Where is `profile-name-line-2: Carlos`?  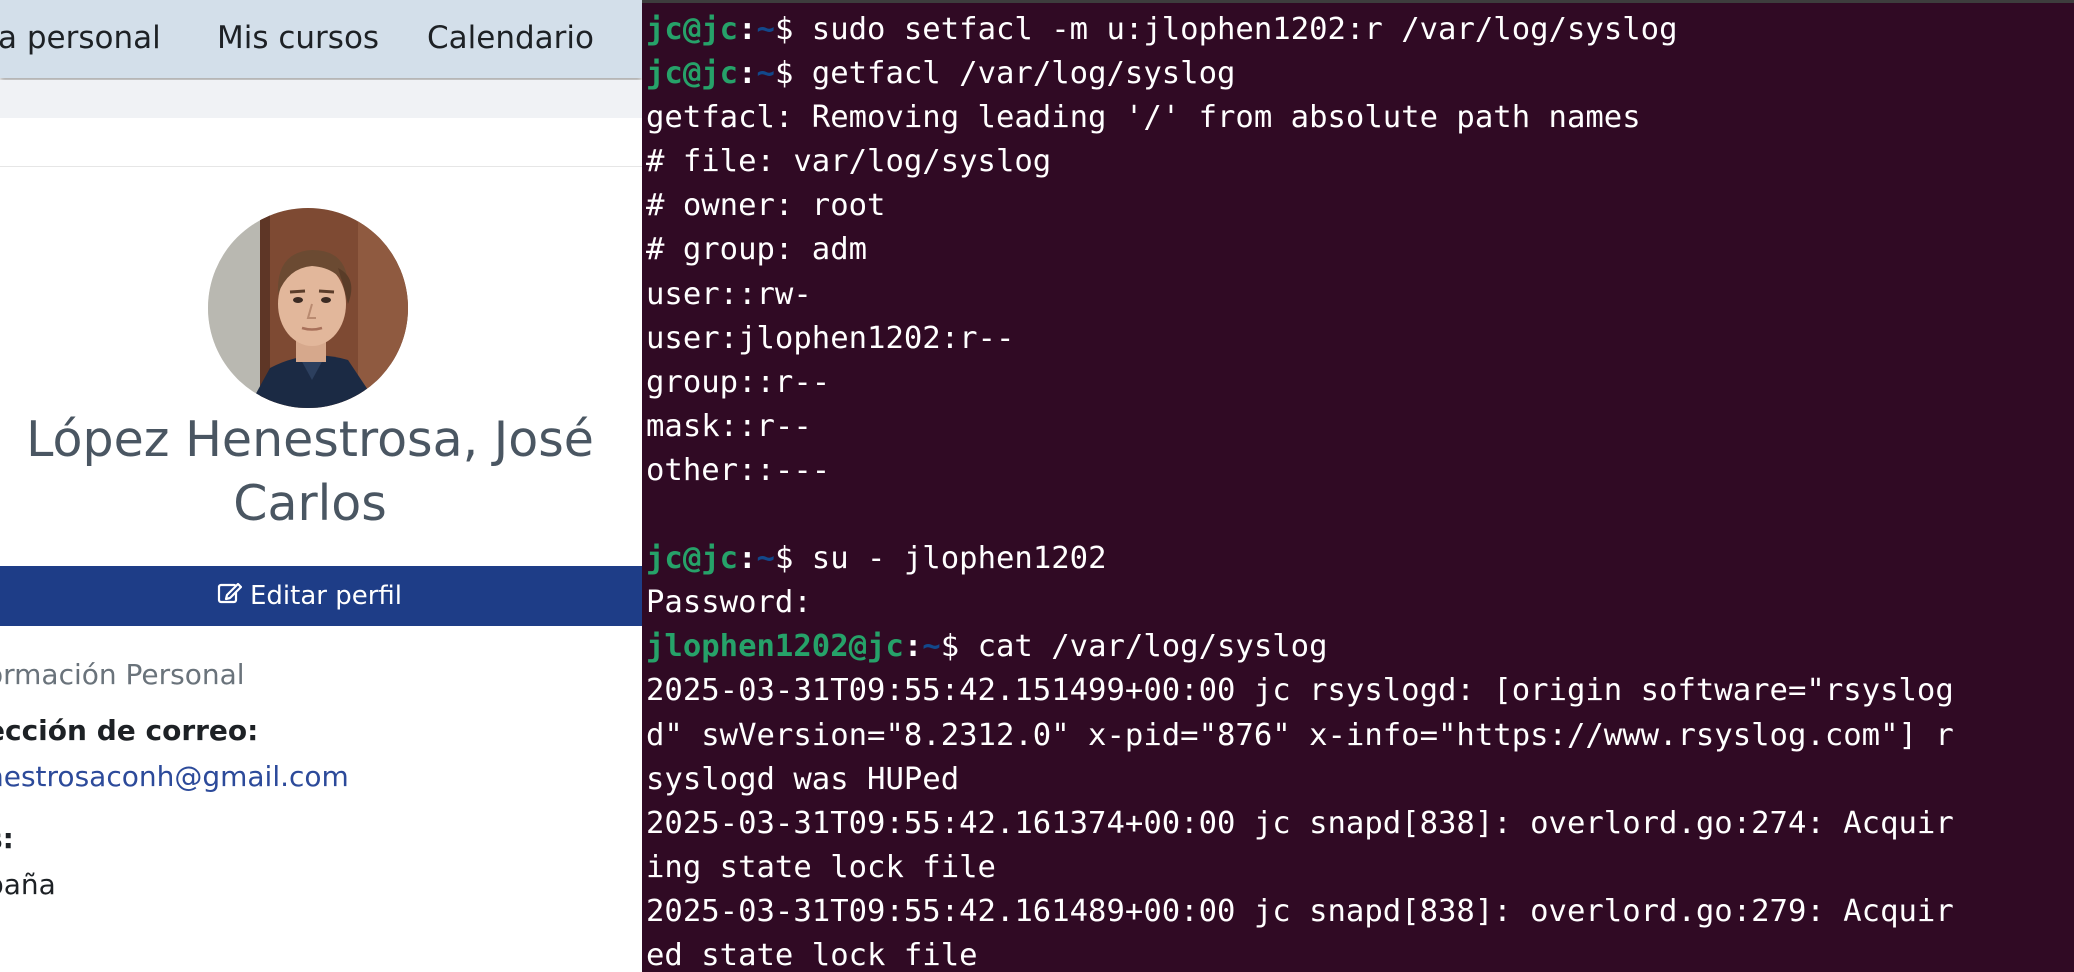 profile-name-line-2: Carlos is located at coordinates (310, 503).